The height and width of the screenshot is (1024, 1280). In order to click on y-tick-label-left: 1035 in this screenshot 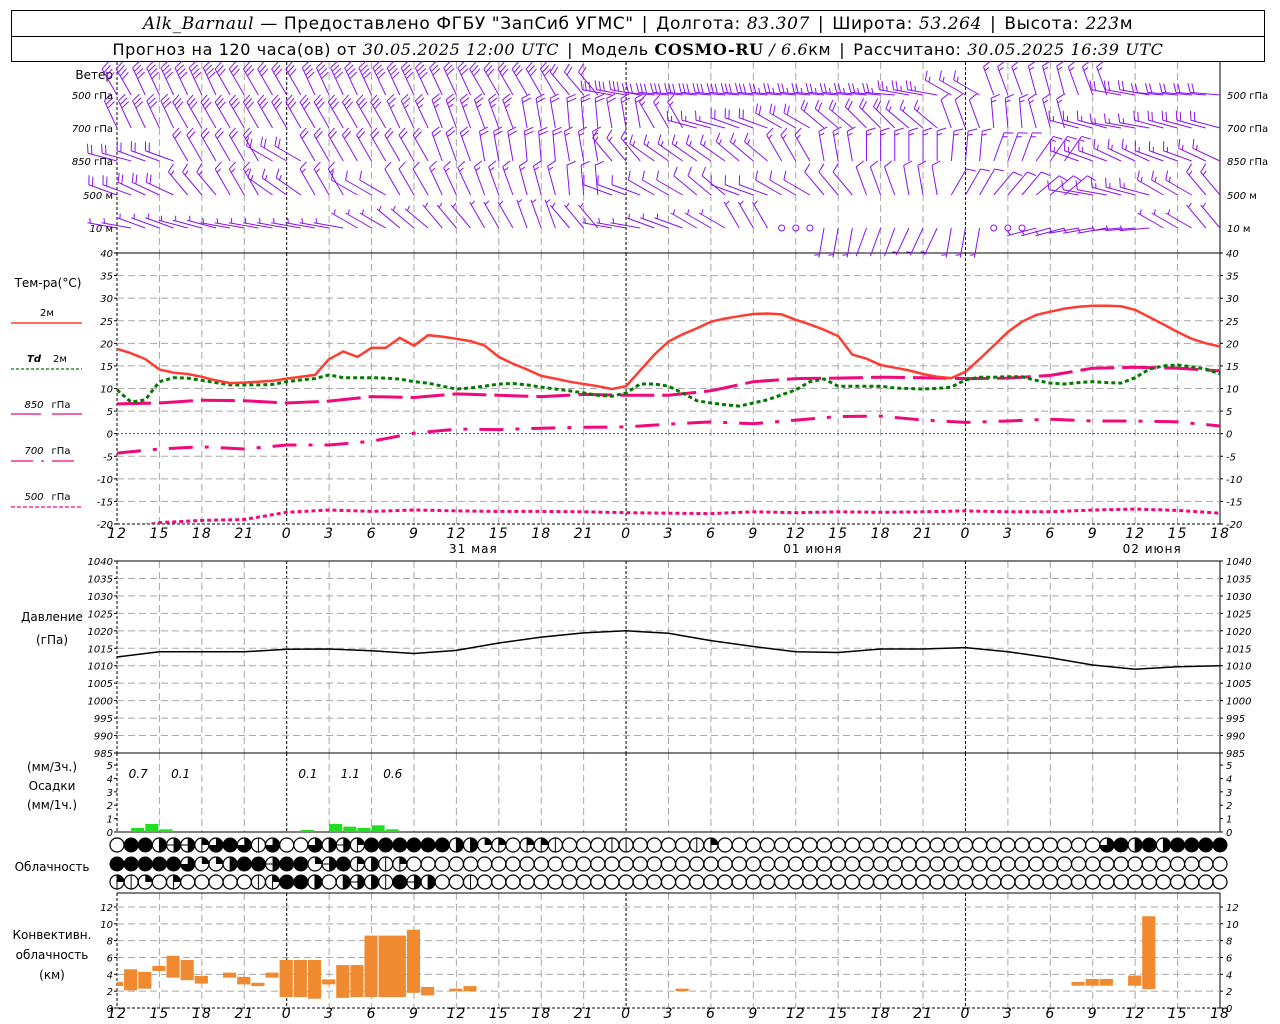, I will do `click(100, 579)`.